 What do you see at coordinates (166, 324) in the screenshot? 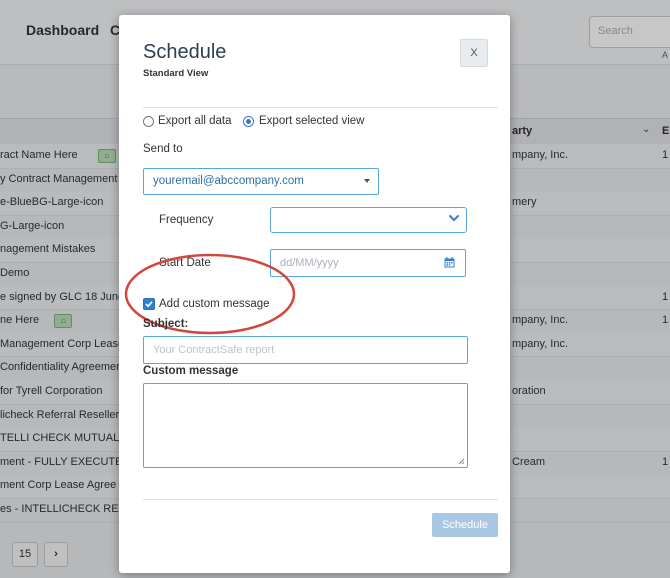
I see `subject-label: Subject:` at bounding box center [166, 324].